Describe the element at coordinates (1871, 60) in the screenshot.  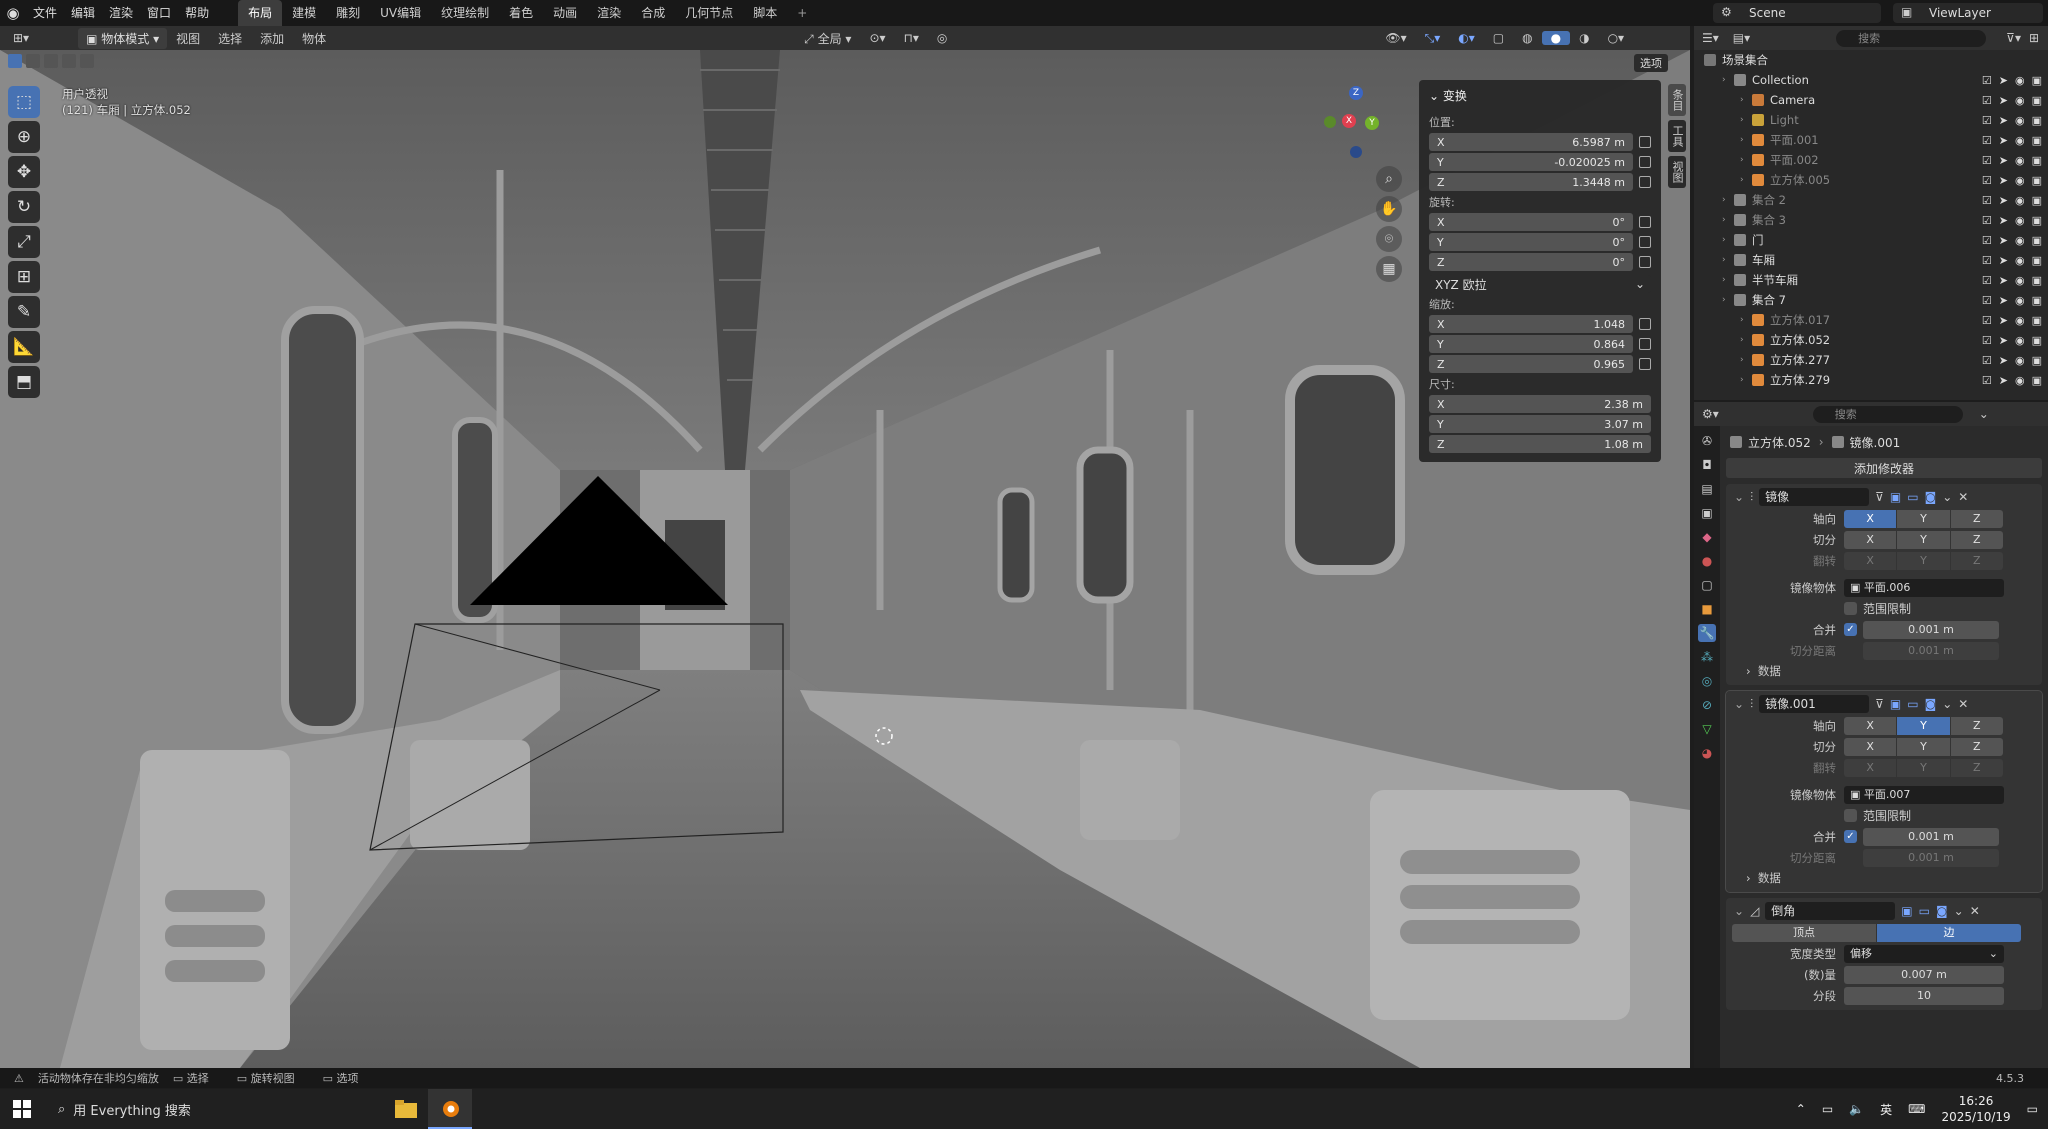
I see `scene-collection-row: 场景集合` at that location.